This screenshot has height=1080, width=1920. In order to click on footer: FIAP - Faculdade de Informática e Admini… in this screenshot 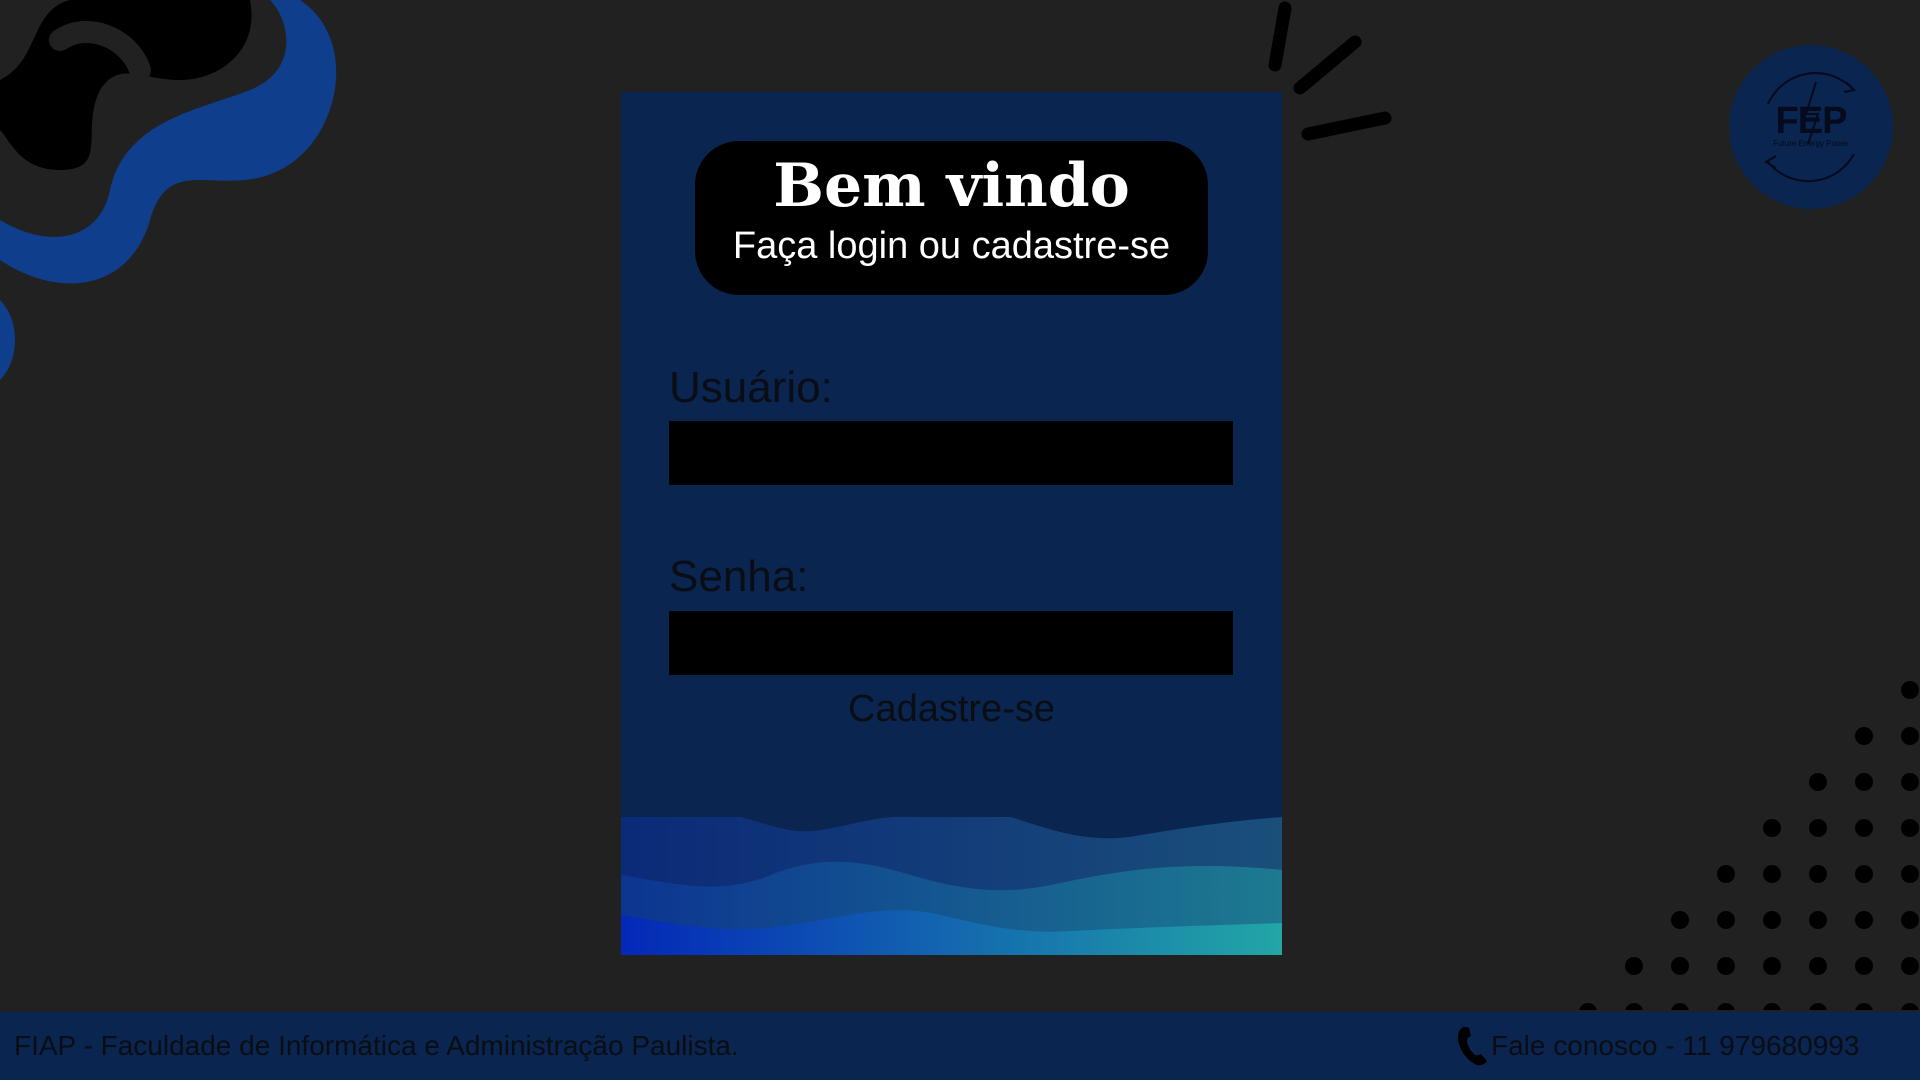, I will do `click(960, 1046)`.